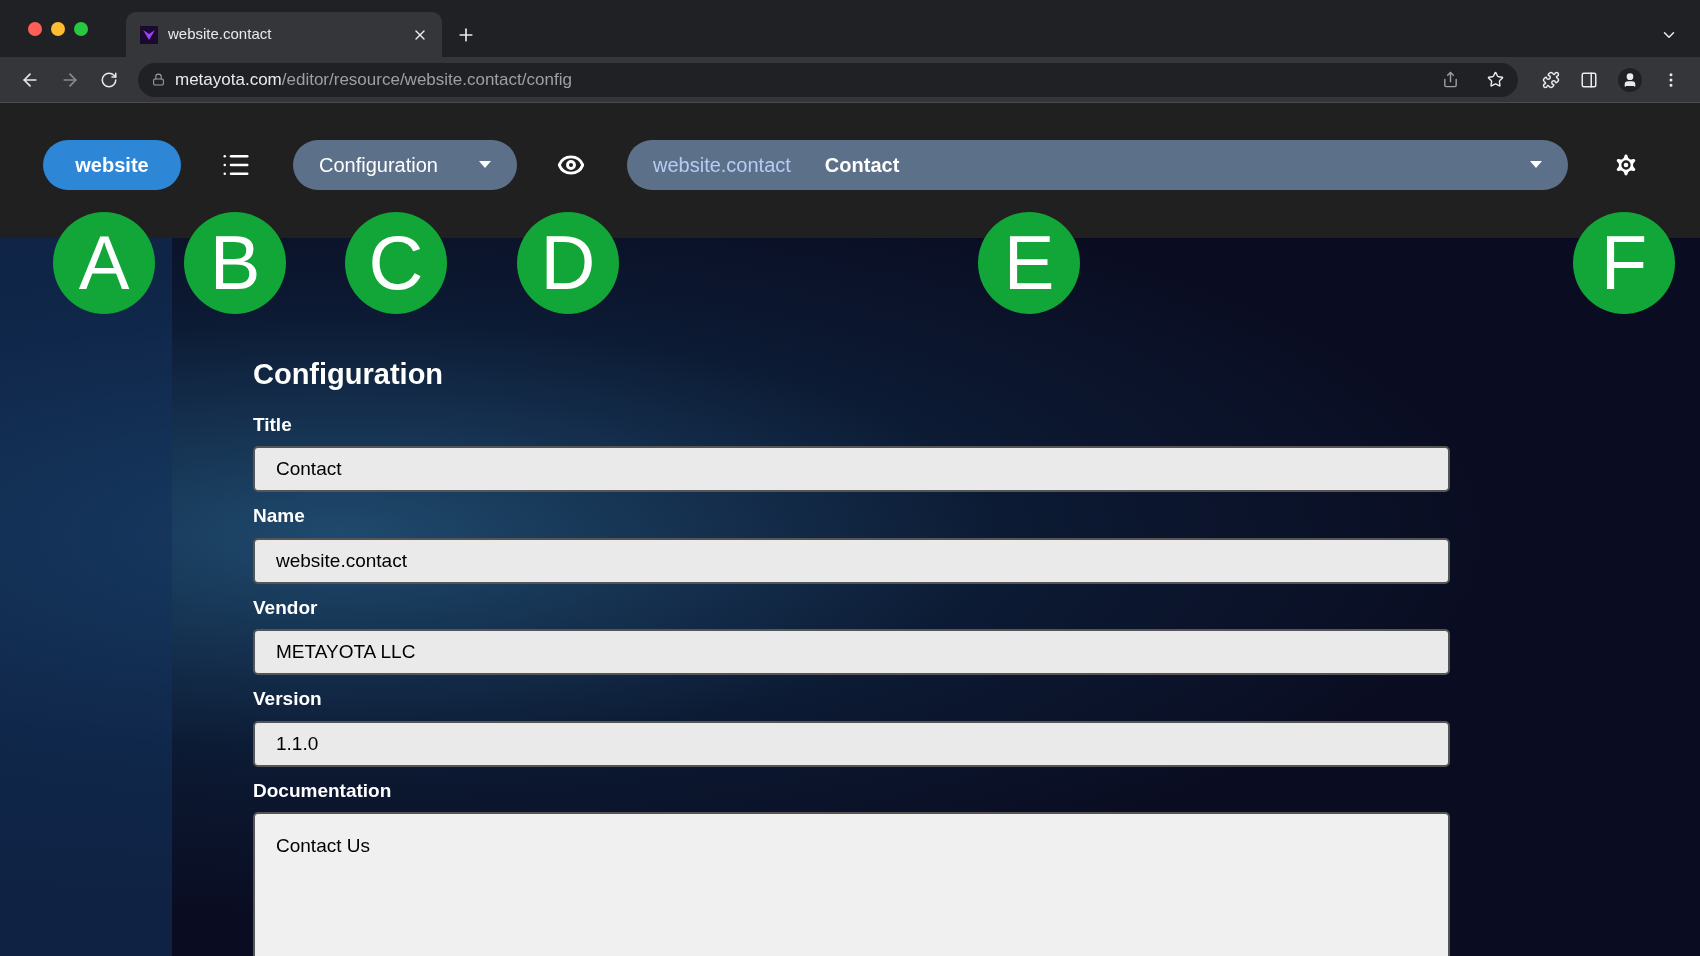  What do you see at coordinates (851, 560) in the screenshot?
I see `input-field: website.contact` at bounding box center [851, 560].